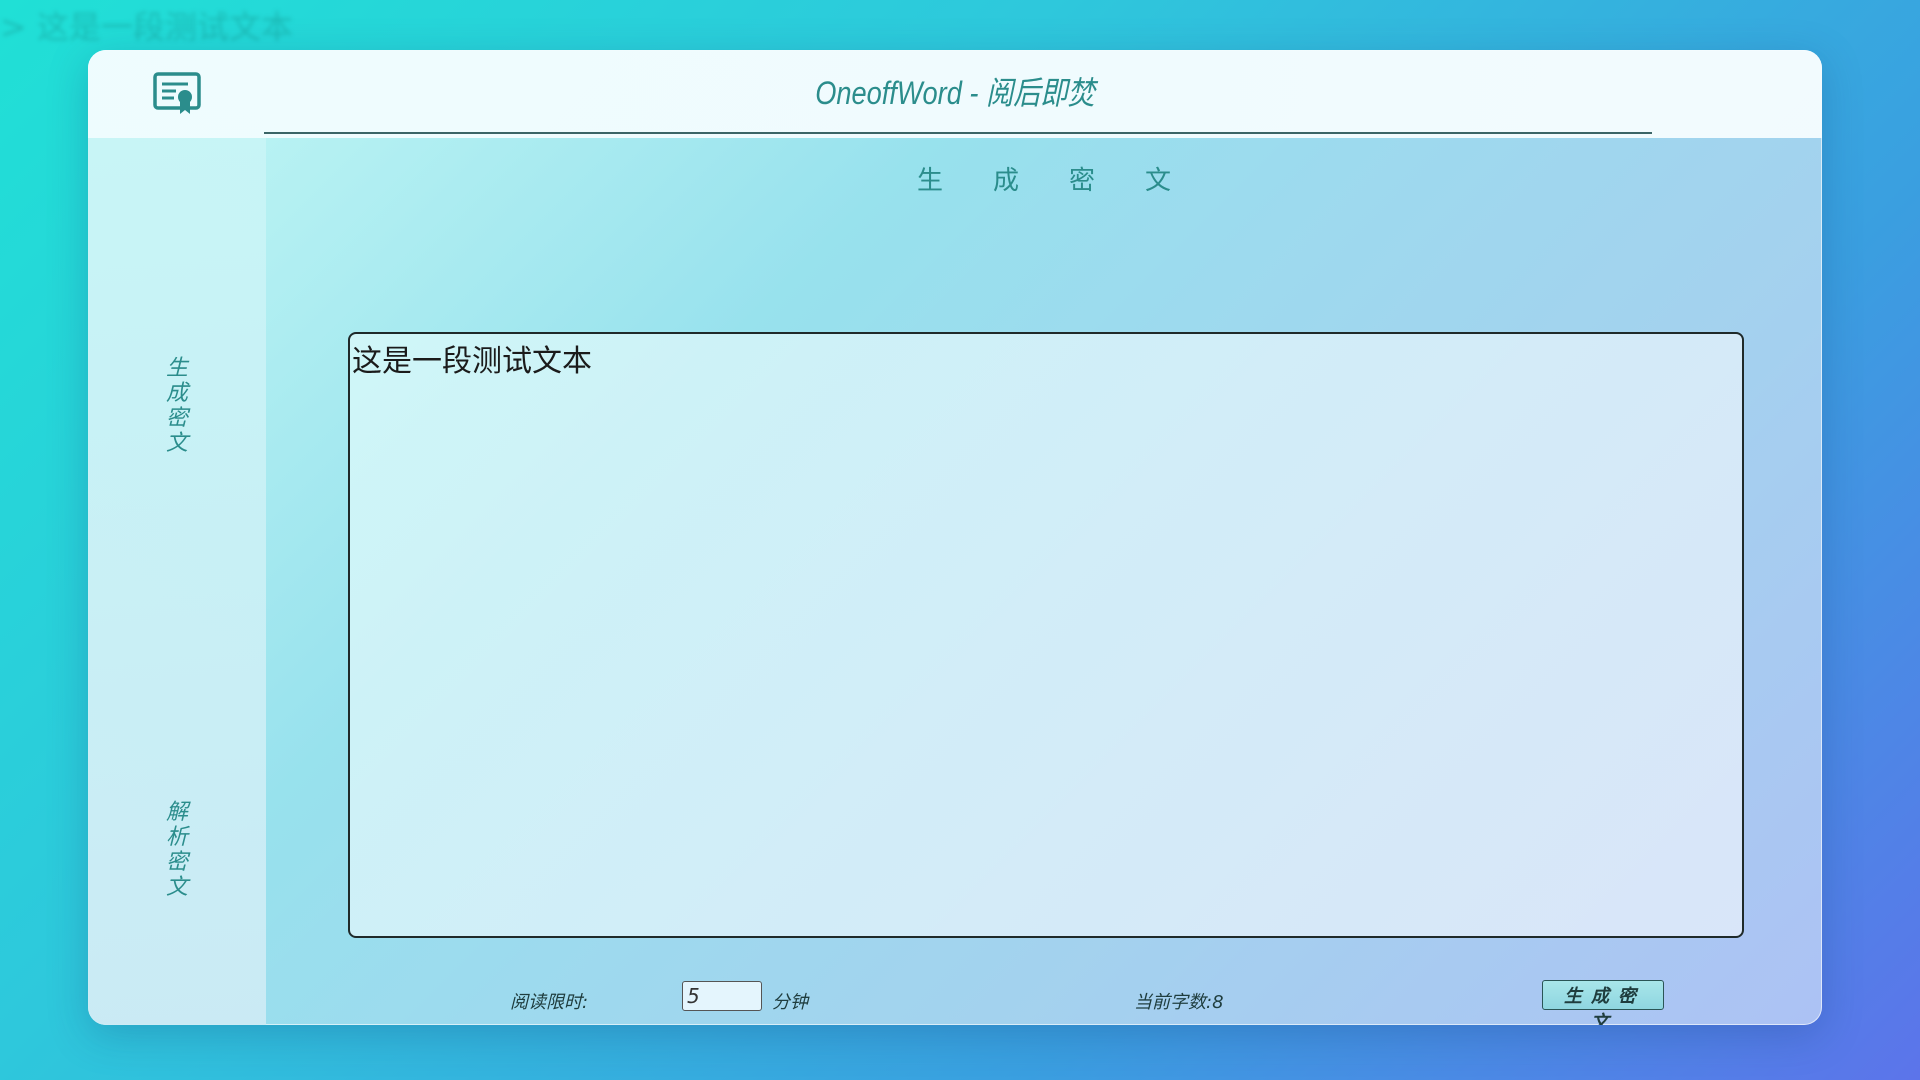  I want to click on read-limit-input, so click(722, 996).